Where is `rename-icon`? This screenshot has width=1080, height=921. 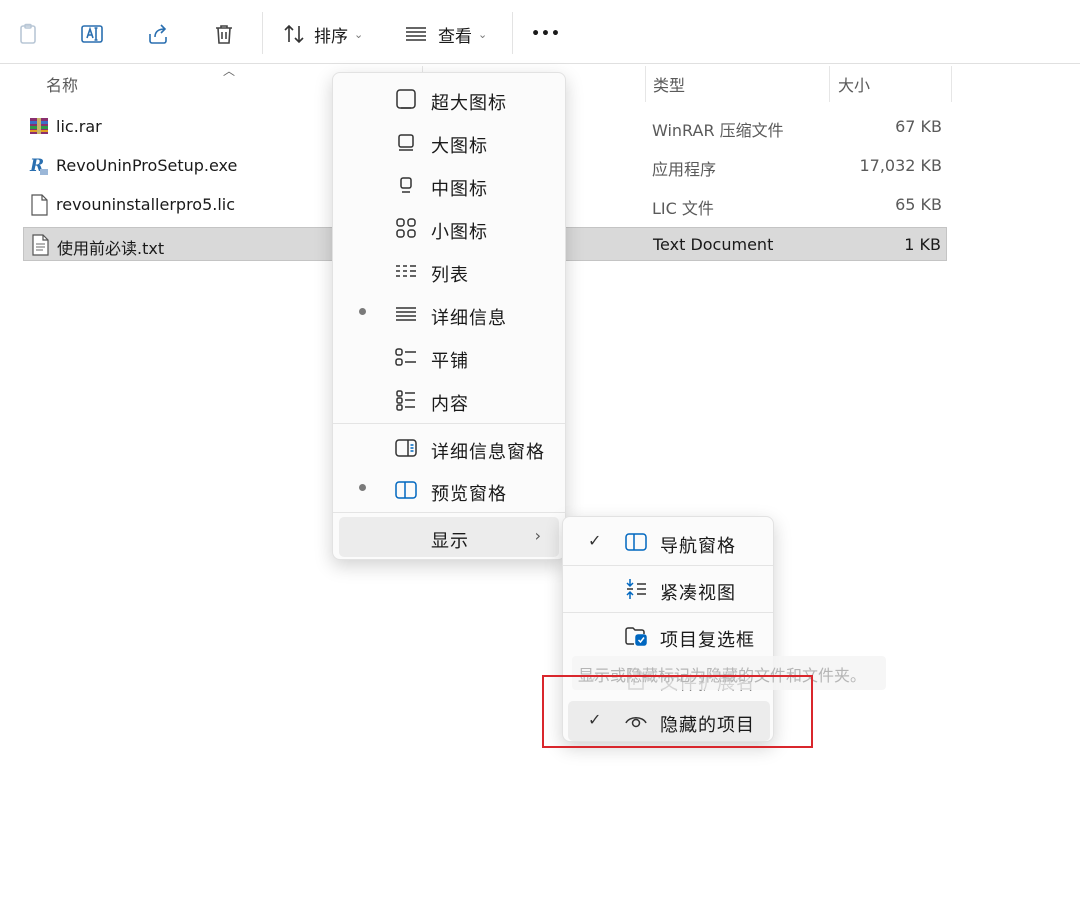 rename-icon is located at coordinates (92, 34).